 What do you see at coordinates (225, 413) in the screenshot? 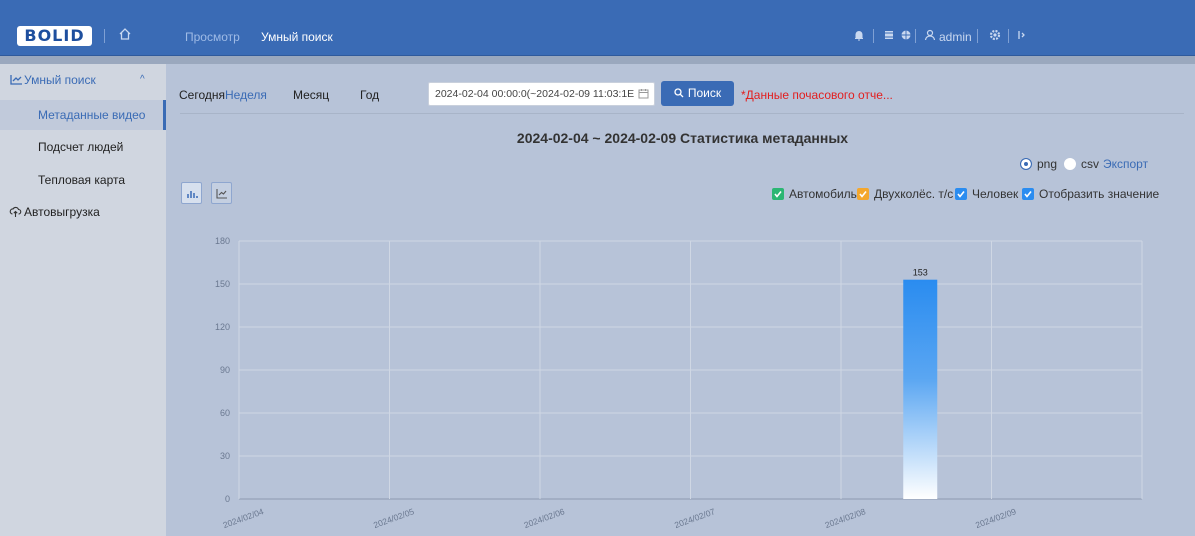
I see `y-tick-label: 60` at bounding box center [225, 413].